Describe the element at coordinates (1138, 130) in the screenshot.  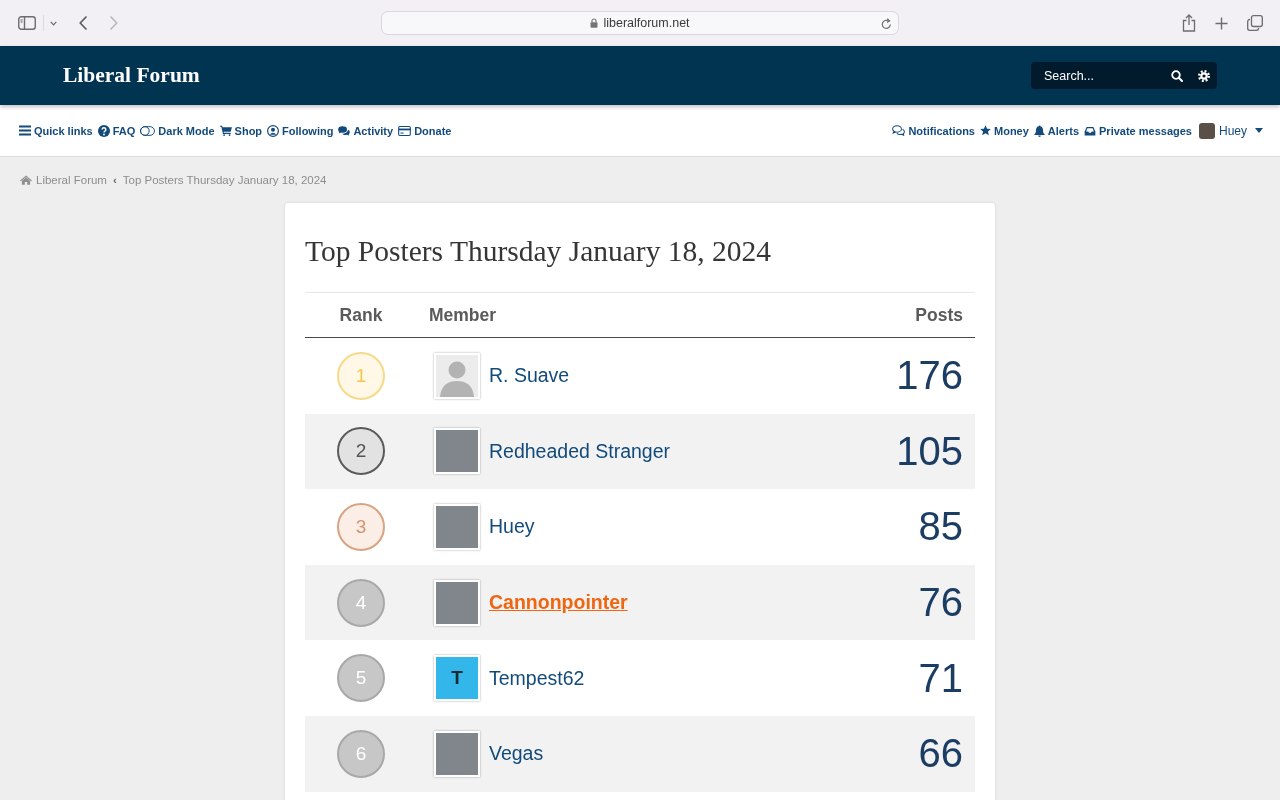
I see `nav-link: Private messages` at that location.